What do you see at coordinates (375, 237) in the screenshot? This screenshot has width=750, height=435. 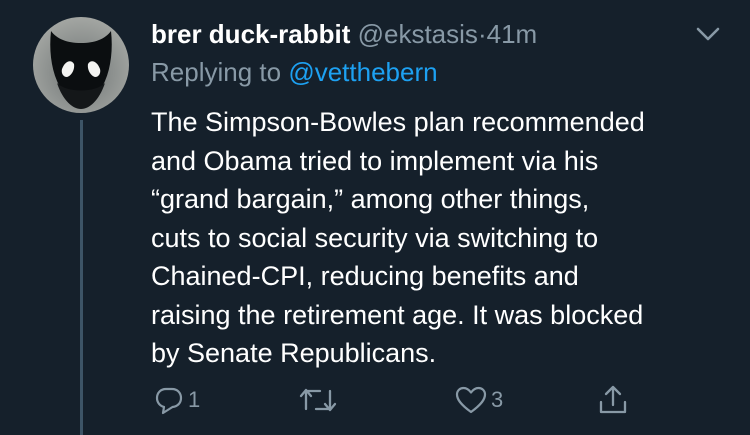 I see `tweet-text-line: cuts to social security via switching to` at bounding box center [375, 237].